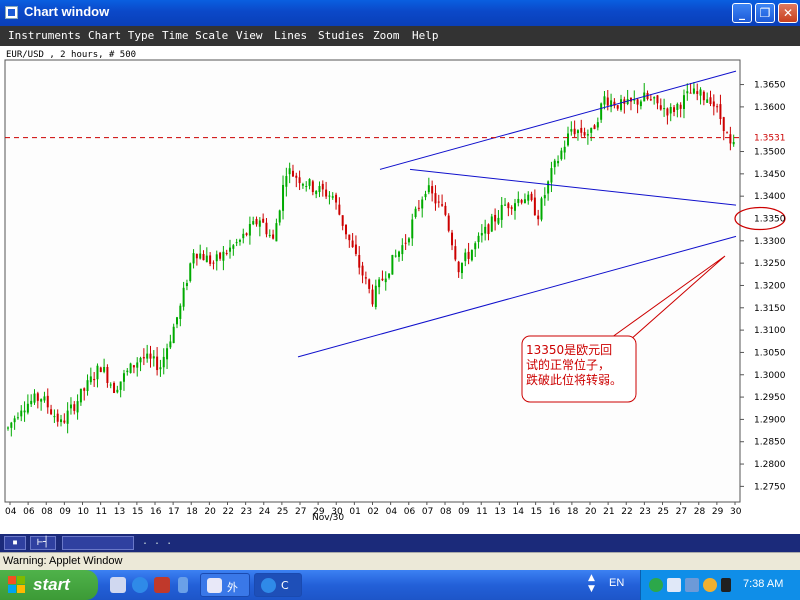  I want to click on x-tick-label-10: 18, so click(192, 512).